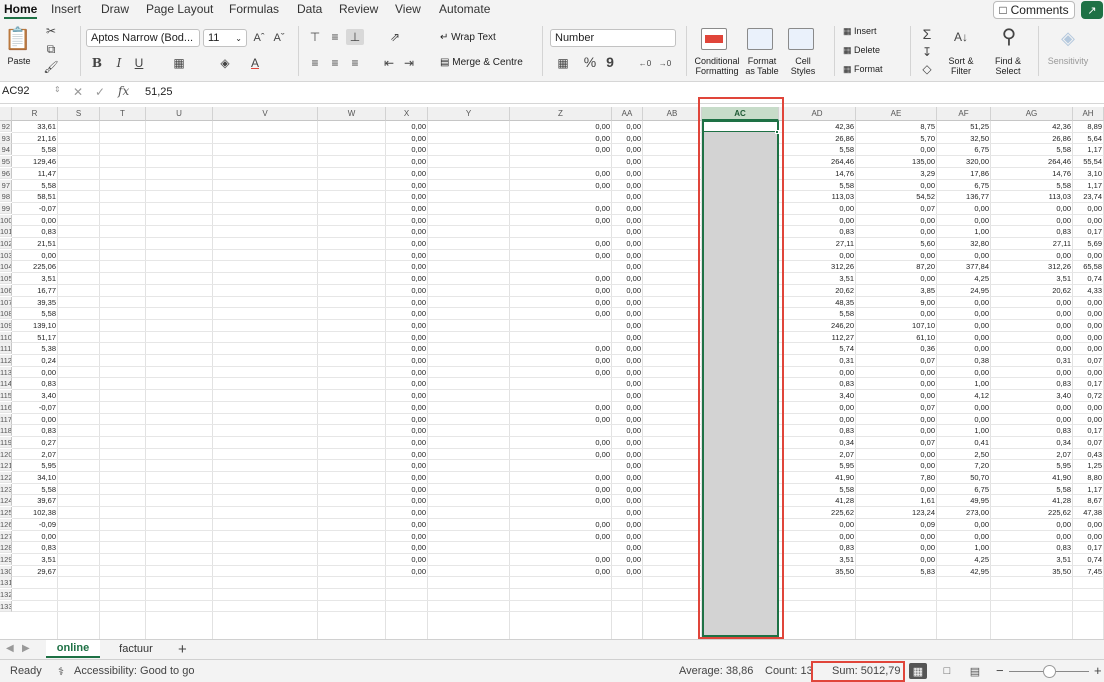 This screenshot has width=1104, height=682. I want to click on cell-ah: 5,64, so click(1088, 138).